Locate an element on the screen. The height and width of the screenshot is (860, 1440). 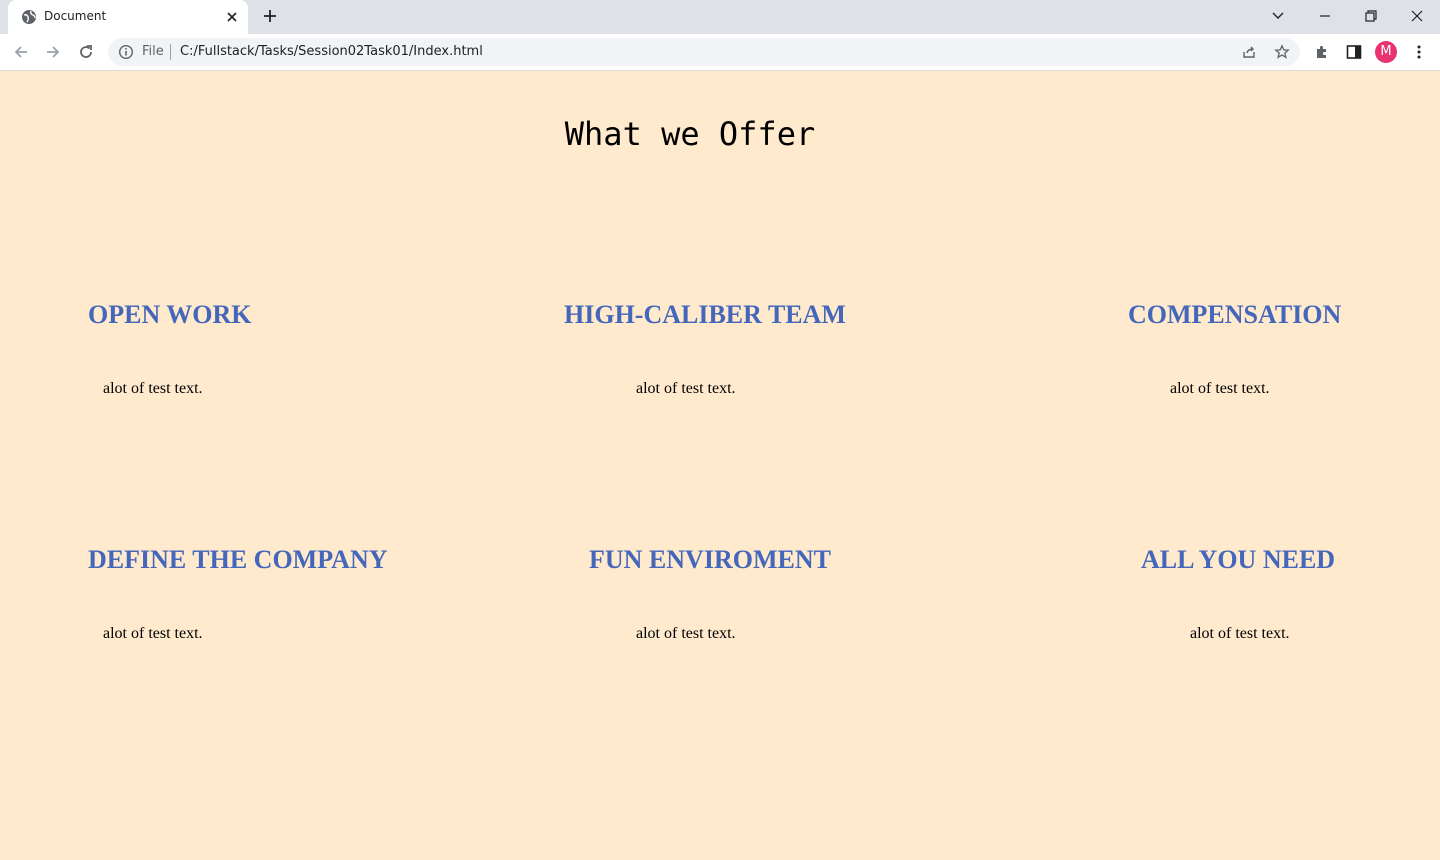
forward-arrow-icon is located at coordinates (53, 52).